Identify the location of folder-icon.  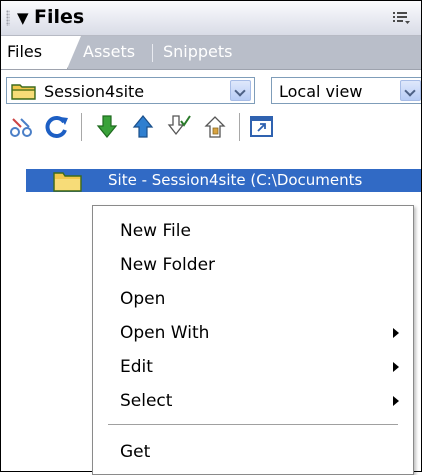
(67, 182).